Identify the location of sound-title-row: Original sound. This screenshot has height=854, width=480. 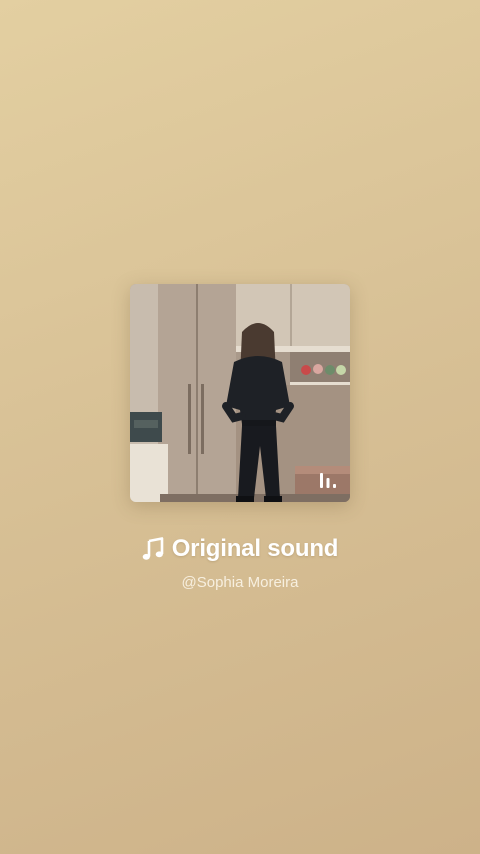
(240, 549).